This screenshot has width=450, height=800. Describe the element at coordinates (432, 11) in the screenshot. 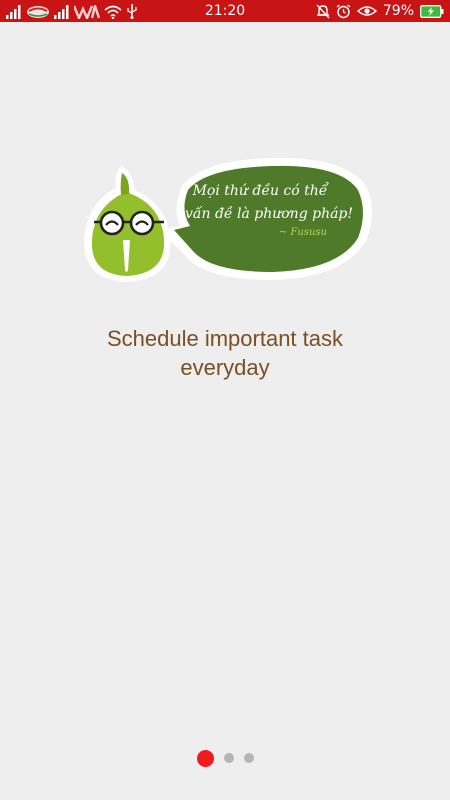

I see `battery-charging-icon` at that location.